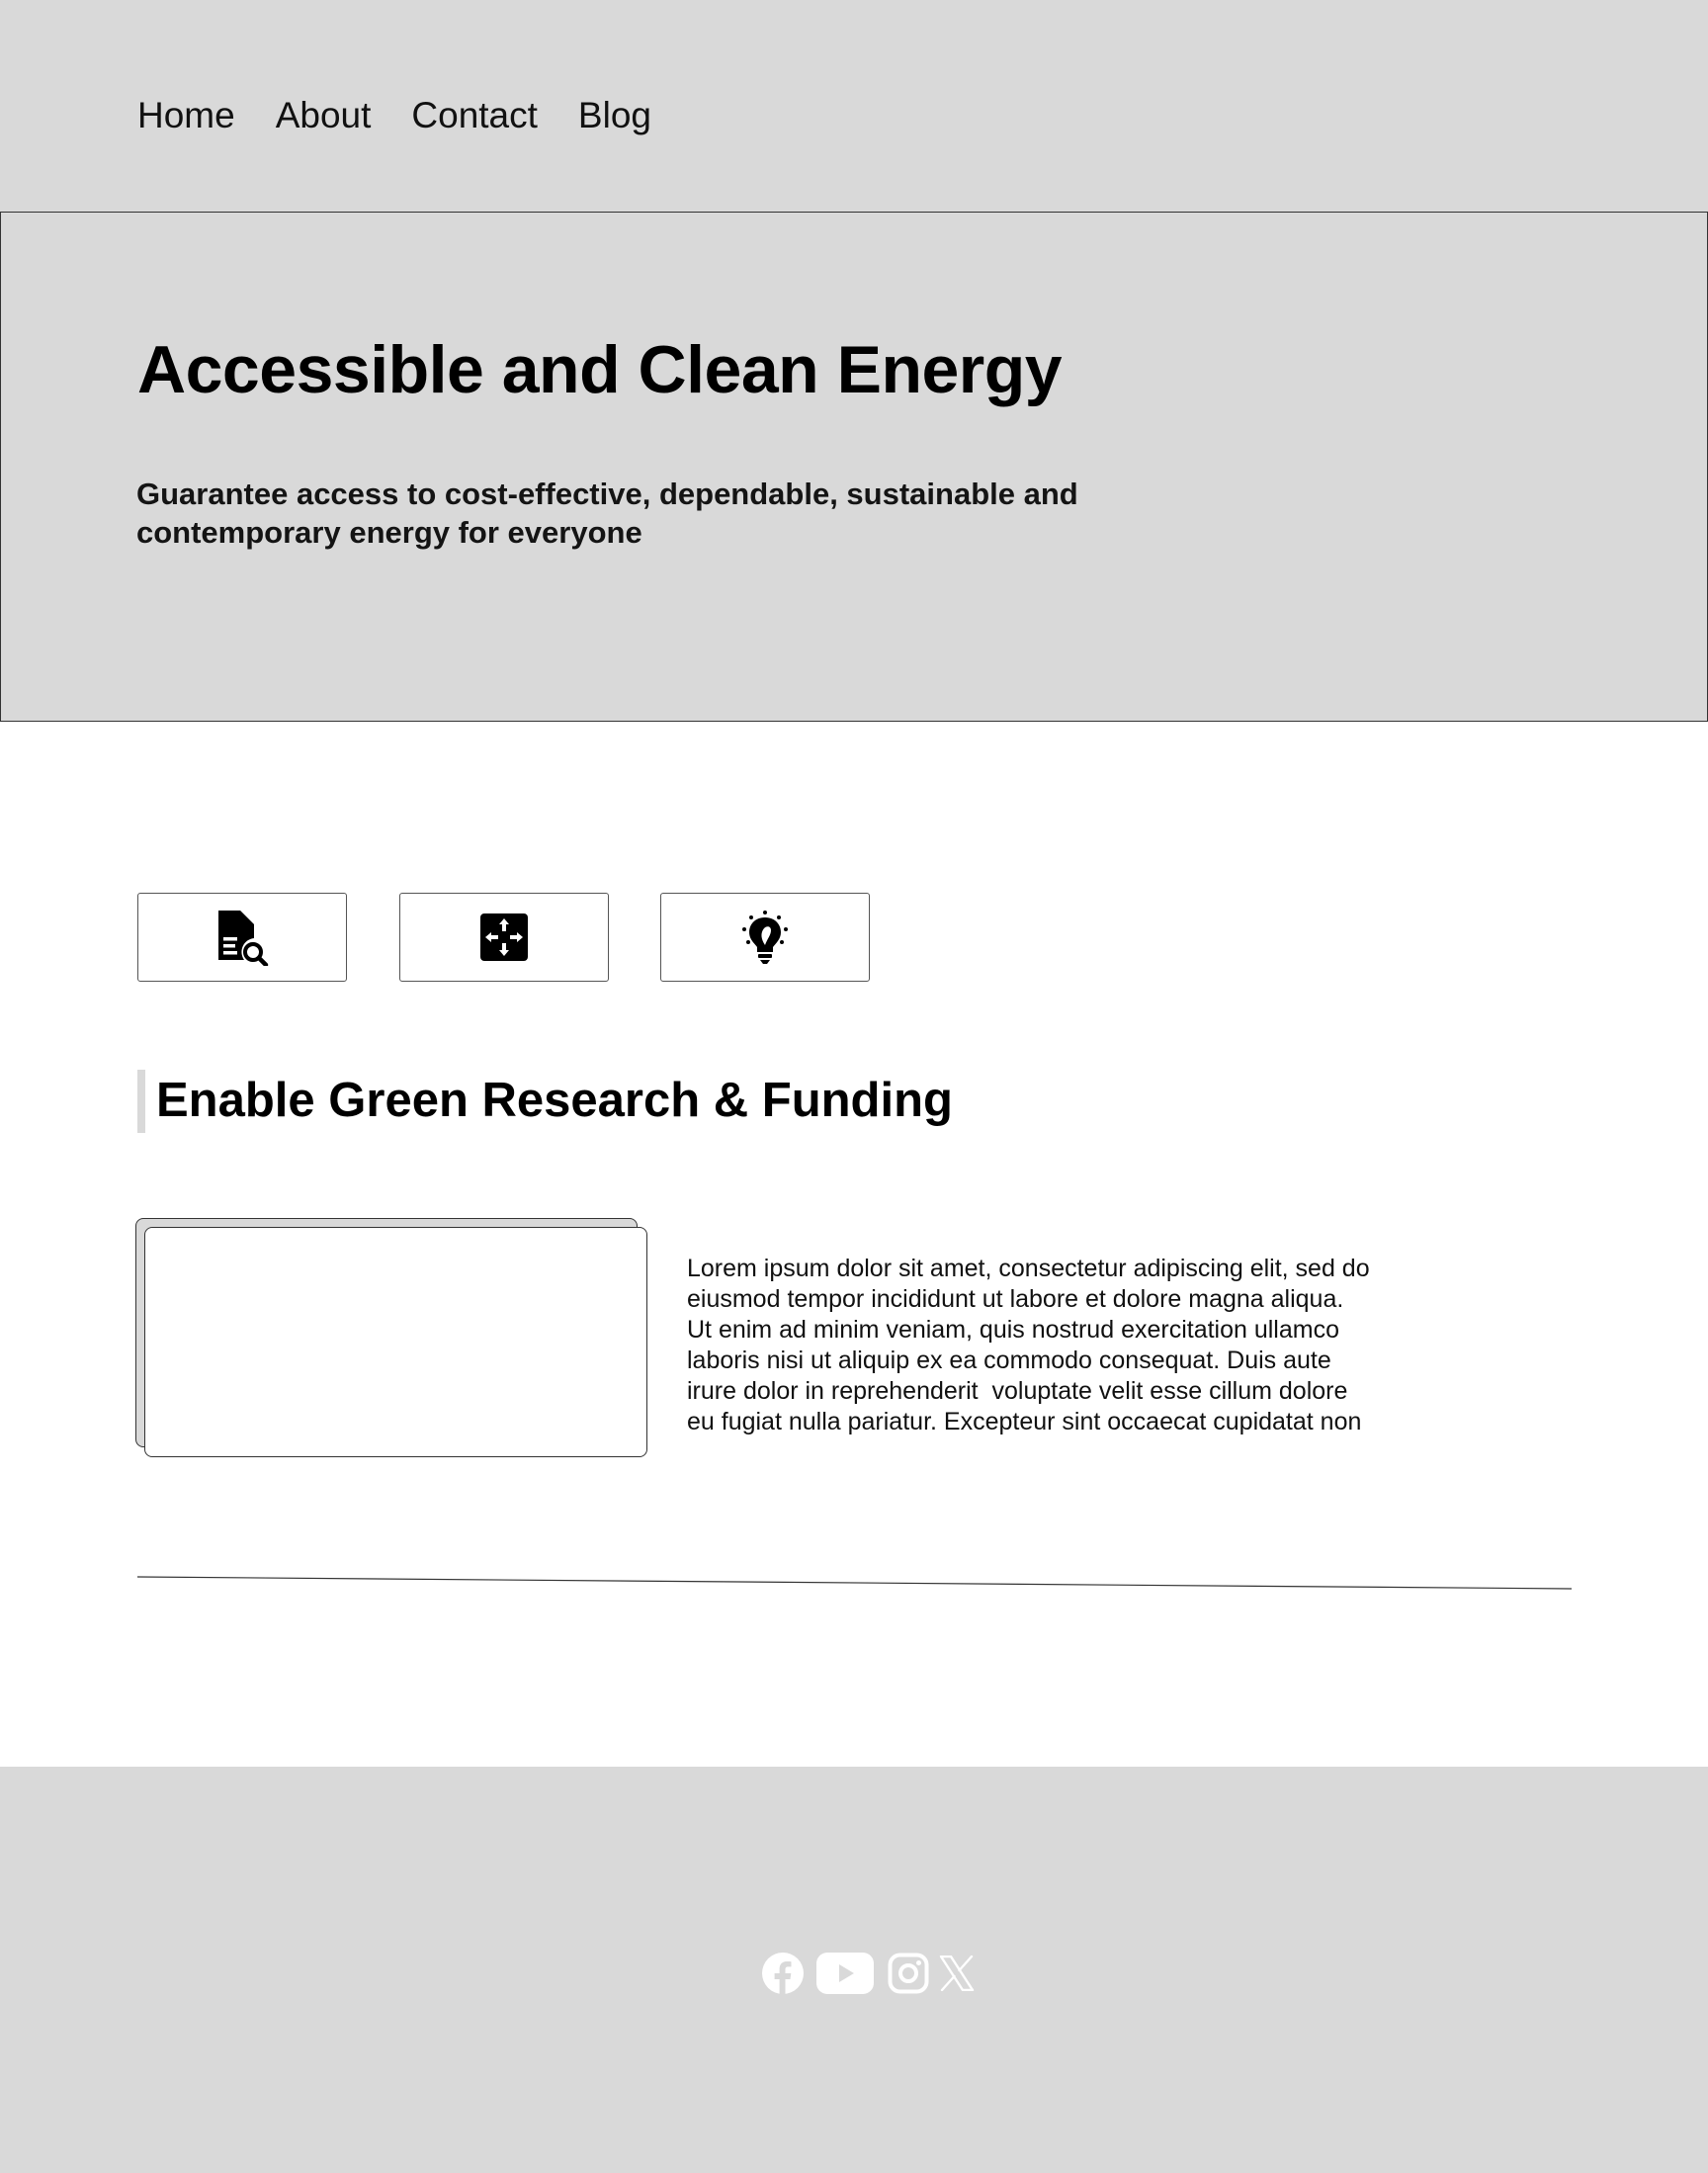 The width and height of the screenshot is (1708, 2173). I want to click on facebook-icon, so click(783, 1974).